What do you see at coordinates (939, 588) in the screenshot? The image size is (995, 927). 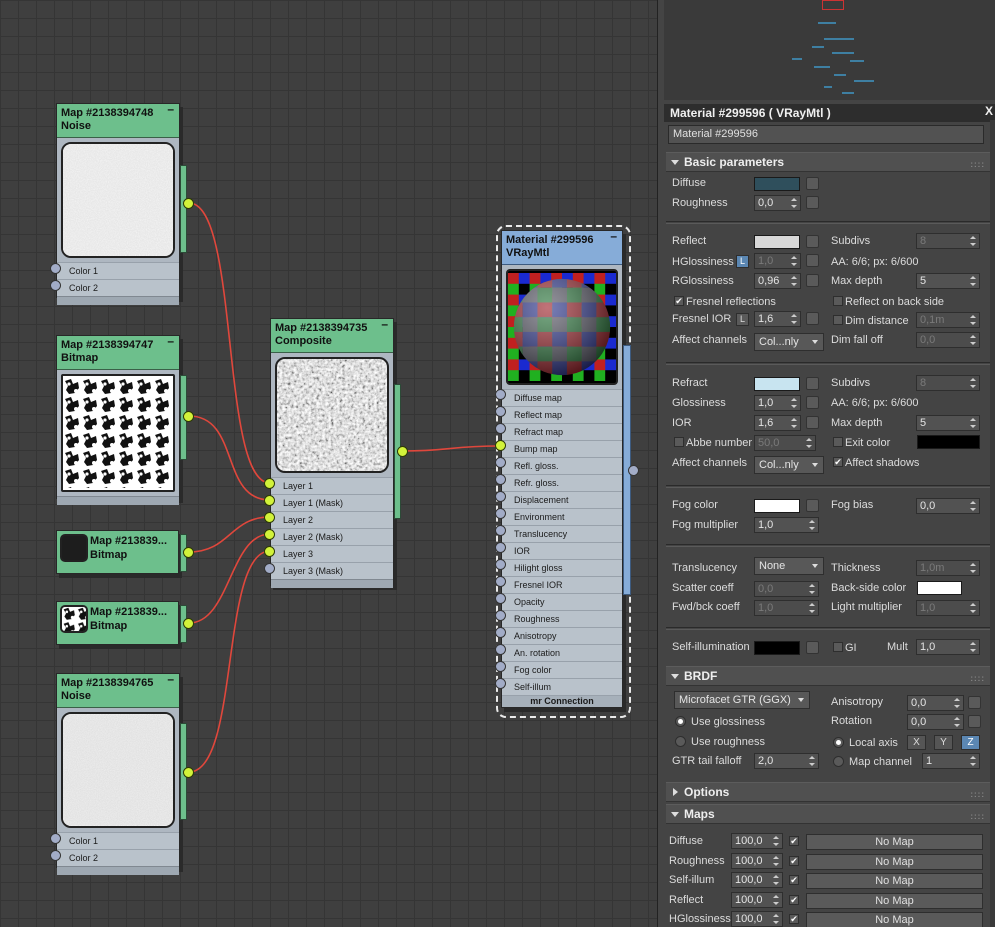 I see `back-side-color-swatch` at bounding box center [939, 588].